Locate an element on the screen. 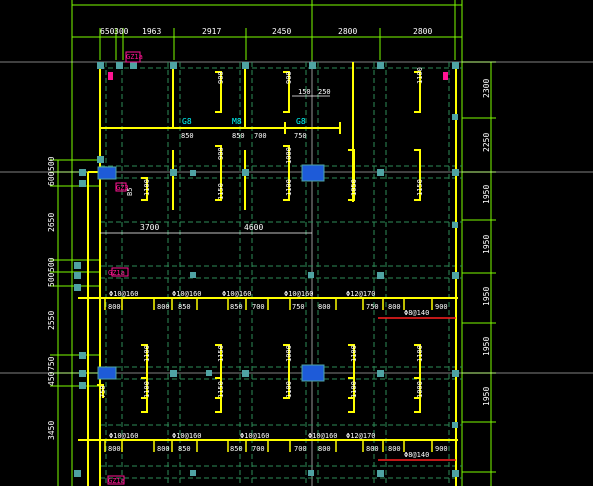  right-dim-6: 1950 is located at coordinates (486, 346).